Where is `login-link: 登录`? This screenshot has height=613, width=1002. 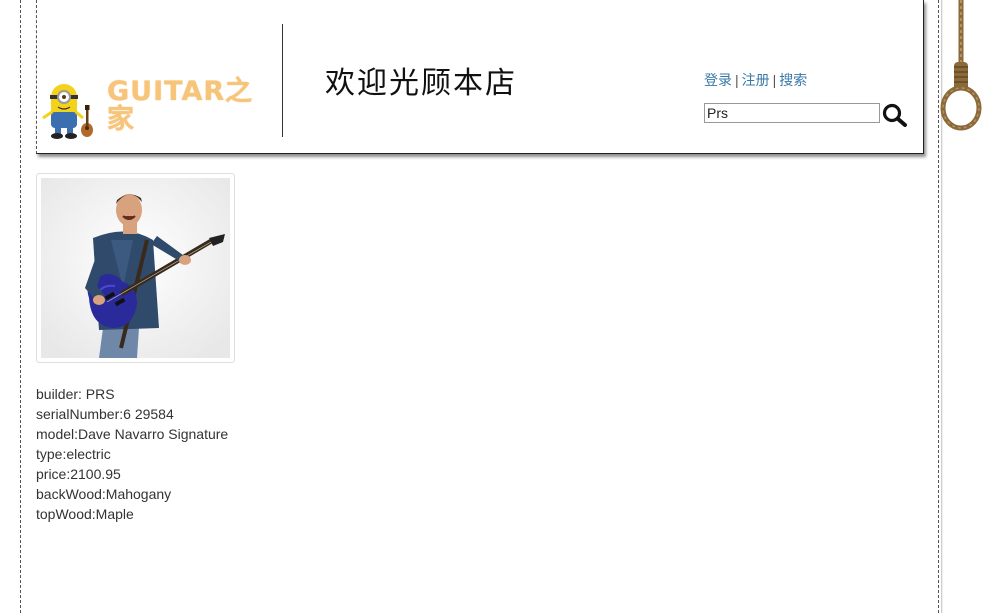
login-link: 登录 is located at coordinates (718, 80).